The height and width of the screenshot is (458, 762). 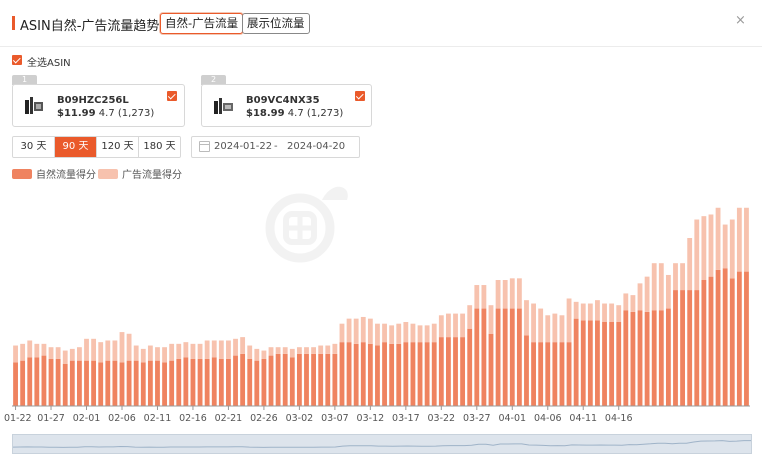 What do you see at coordinates (202, 23) in the screenshot?
I see `tab-organic-ad-traffic: 自然-广告流量` at bounding box center [202, 23].